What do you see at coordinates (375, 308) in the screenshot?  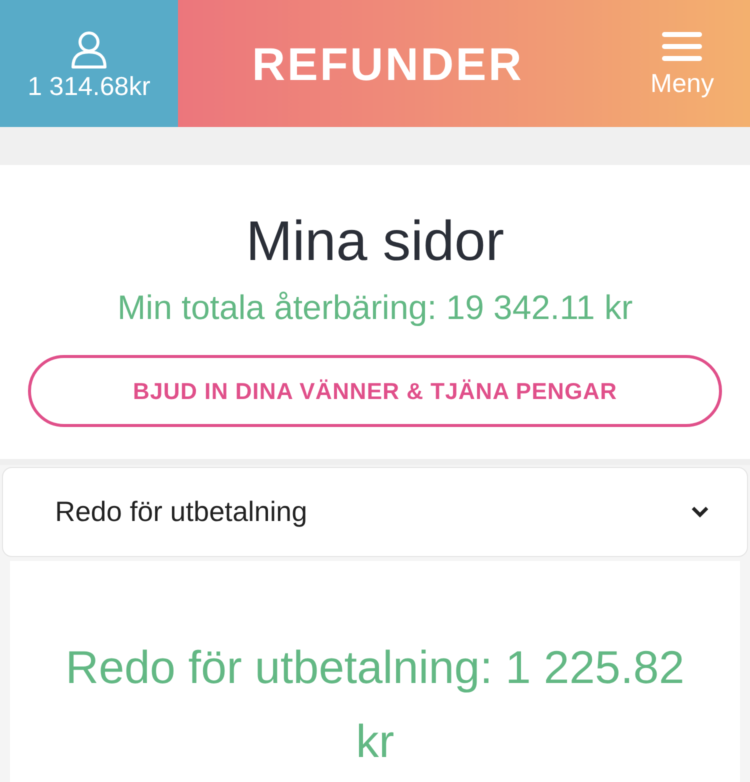 I see `total-refund-text: Min totala återbäring: 19 342.11 kr` at bounding box center [375, 308].